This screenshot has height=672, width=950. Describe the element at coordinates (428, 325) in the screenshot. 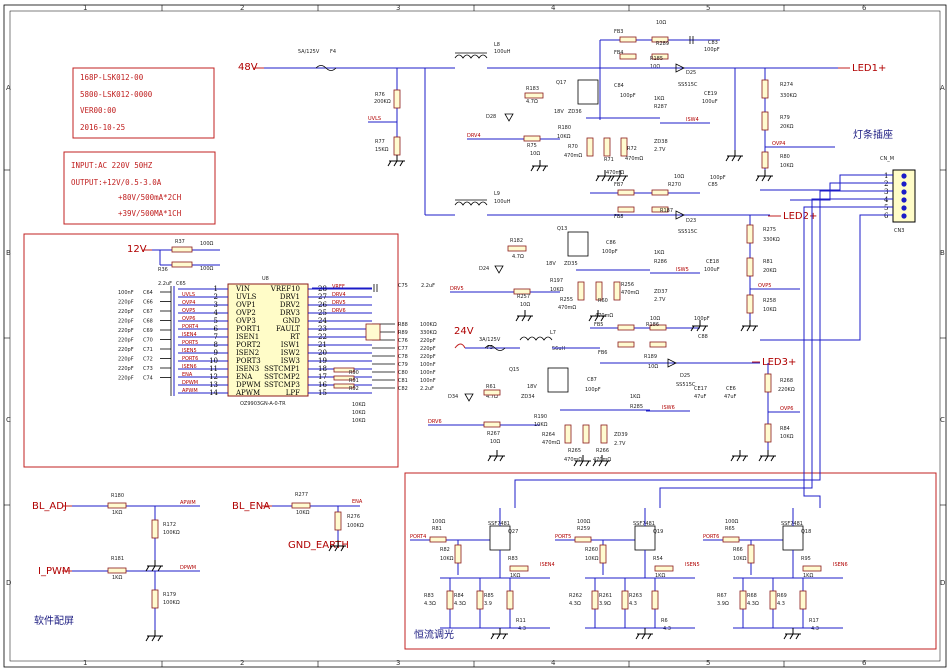

I see `right-comp-value: 100KΩ` at that location.